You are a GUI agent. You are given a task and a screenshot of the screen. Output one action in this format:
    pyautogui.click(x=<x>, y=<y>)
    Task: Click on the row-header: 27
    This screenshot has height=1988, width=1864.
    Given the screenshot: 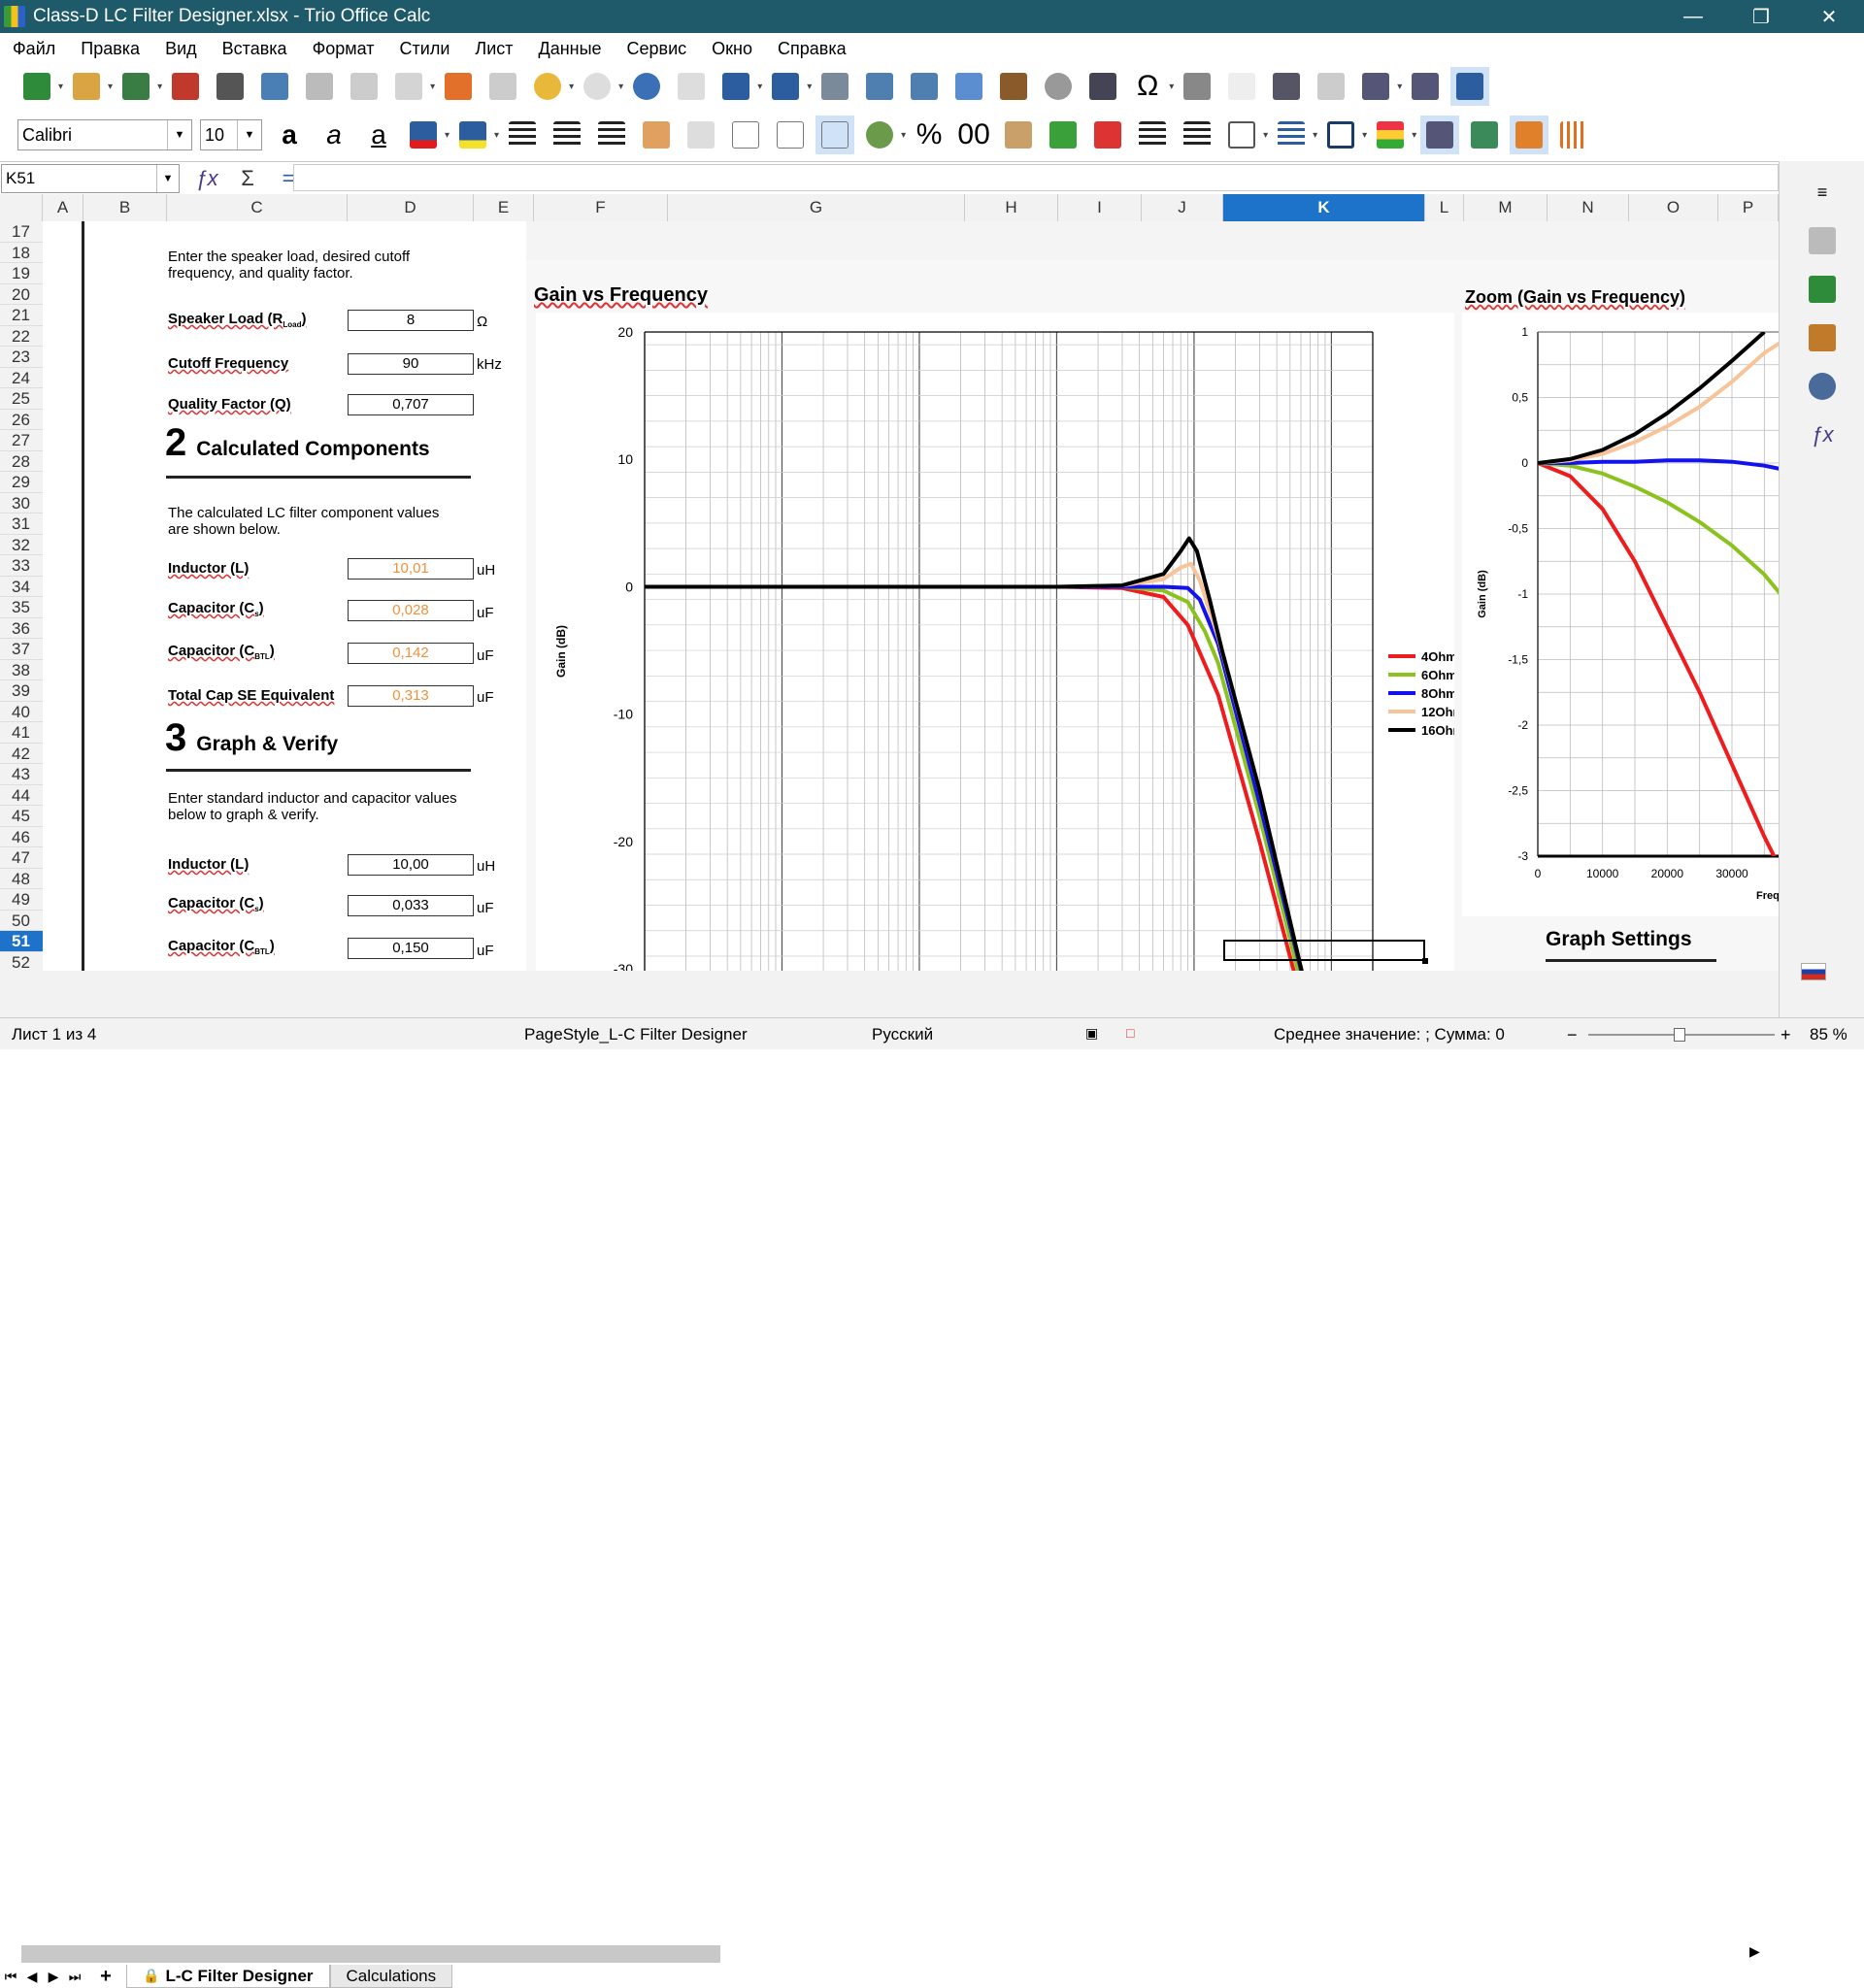 What is the action you would take?
    pyautogui.click(x=21, y=441)
    